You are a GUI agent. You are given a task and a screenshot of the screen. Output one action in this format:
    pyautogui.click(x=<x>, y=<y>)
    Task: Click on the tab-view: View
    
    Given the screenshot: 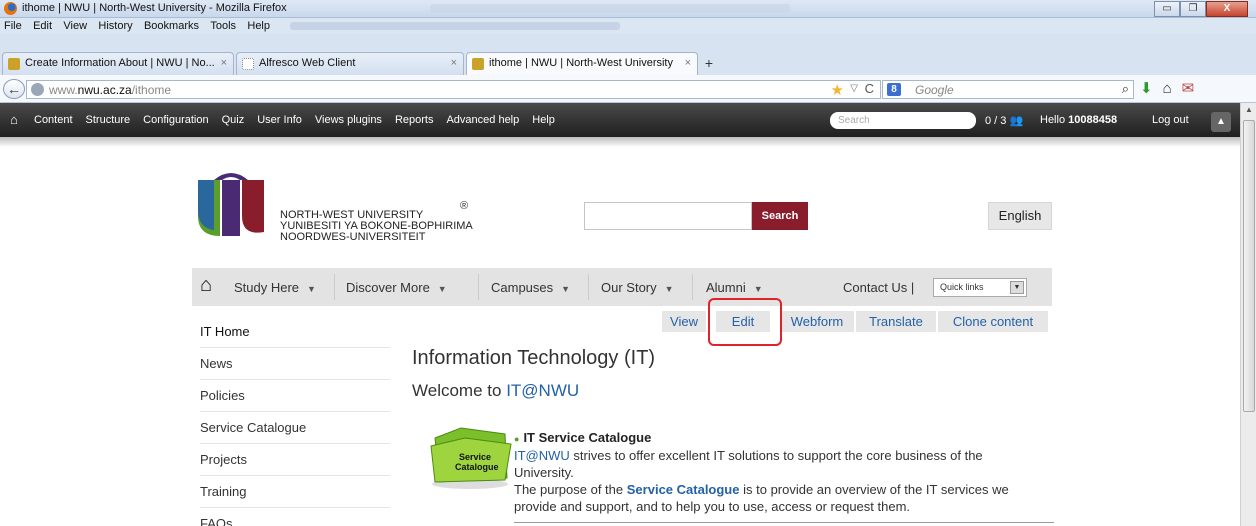 What is the action you would take?
    pyautogui.click(x=684, y=321)
    